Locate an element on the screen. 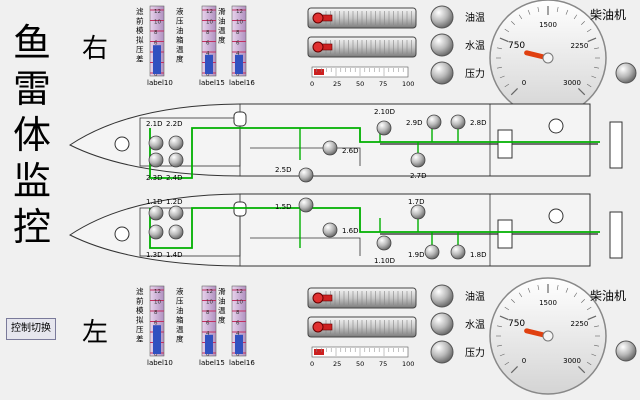 The width and height of the screenshot is (640, 400). thermometer-gauge: 12 10 8 6 4 2 0label10 is located at coordinates (160, 46).